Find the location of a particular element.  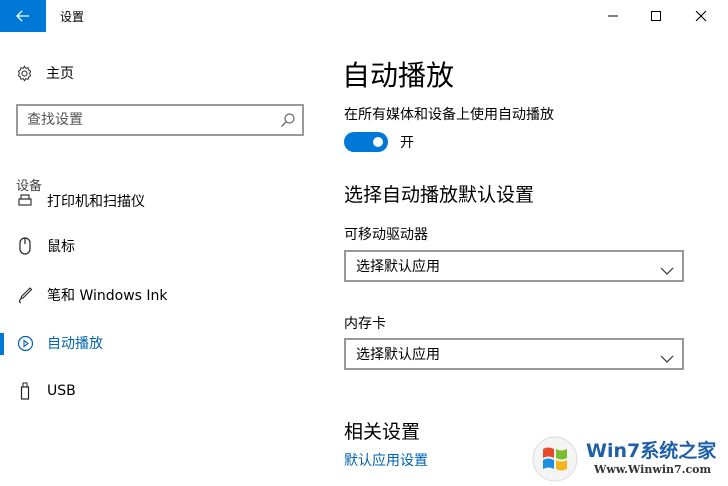

autoplay-toggle is located at coordinates (366, 142).